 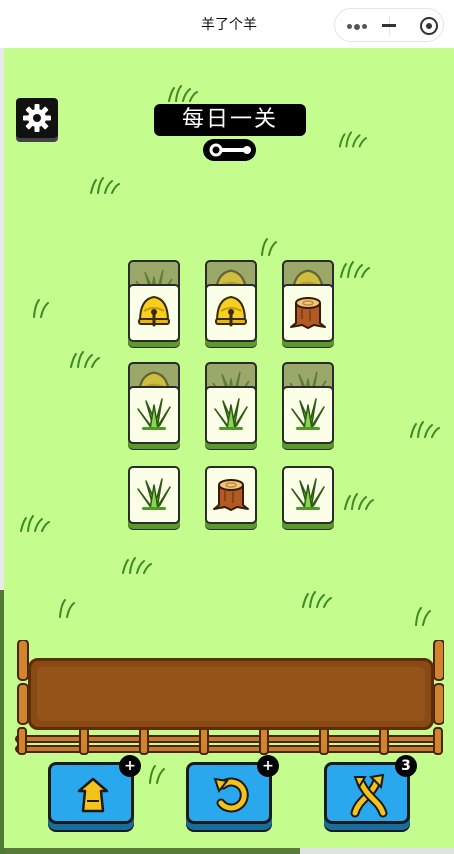 I want to click on more-dots-icon, so click(x=357, y=27).